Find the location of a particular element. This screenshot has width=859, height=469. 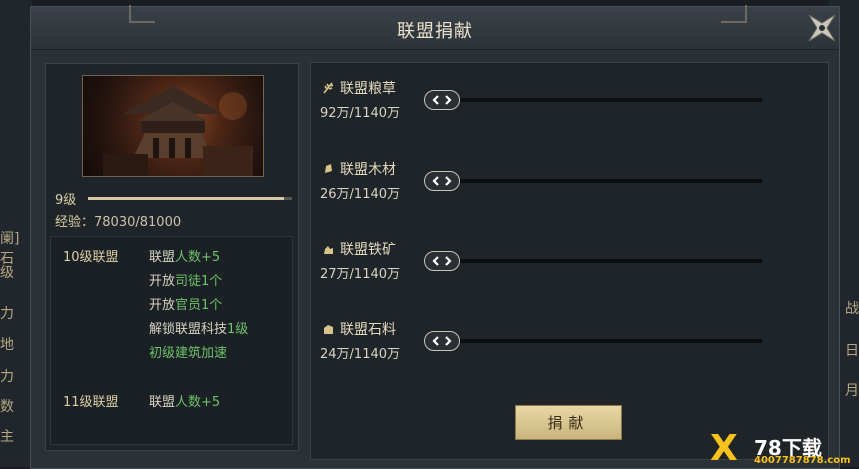

level-progress-fill is located at coordinates (186, 198).